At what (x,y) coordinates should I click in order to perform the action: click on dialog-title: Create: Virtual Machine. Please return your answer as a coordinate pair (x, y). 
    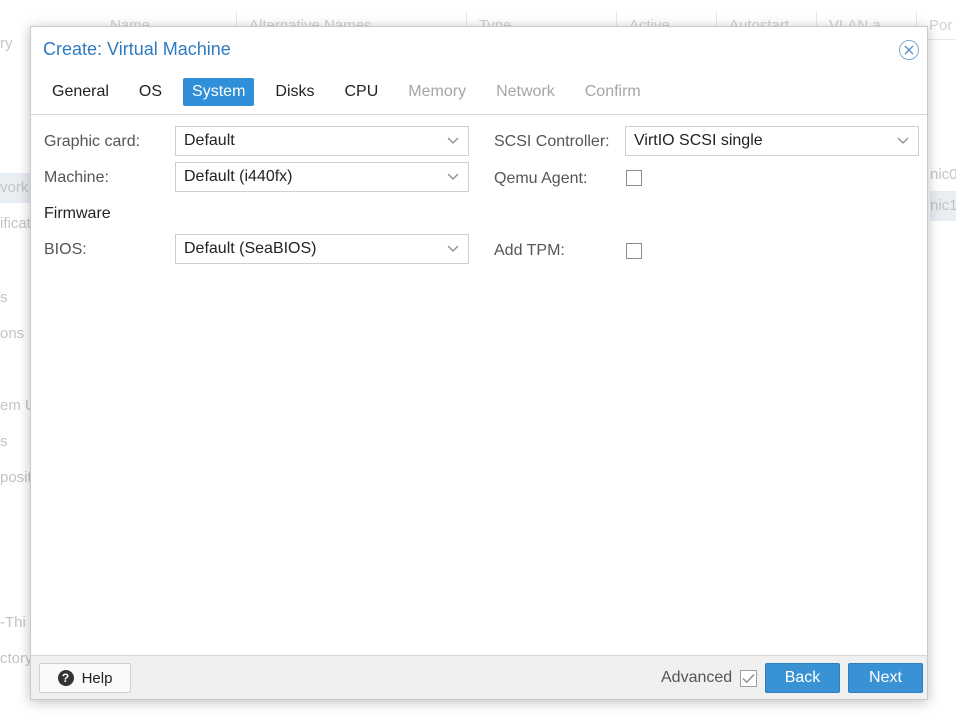
    Looking at the image, I should click on (137, 49).